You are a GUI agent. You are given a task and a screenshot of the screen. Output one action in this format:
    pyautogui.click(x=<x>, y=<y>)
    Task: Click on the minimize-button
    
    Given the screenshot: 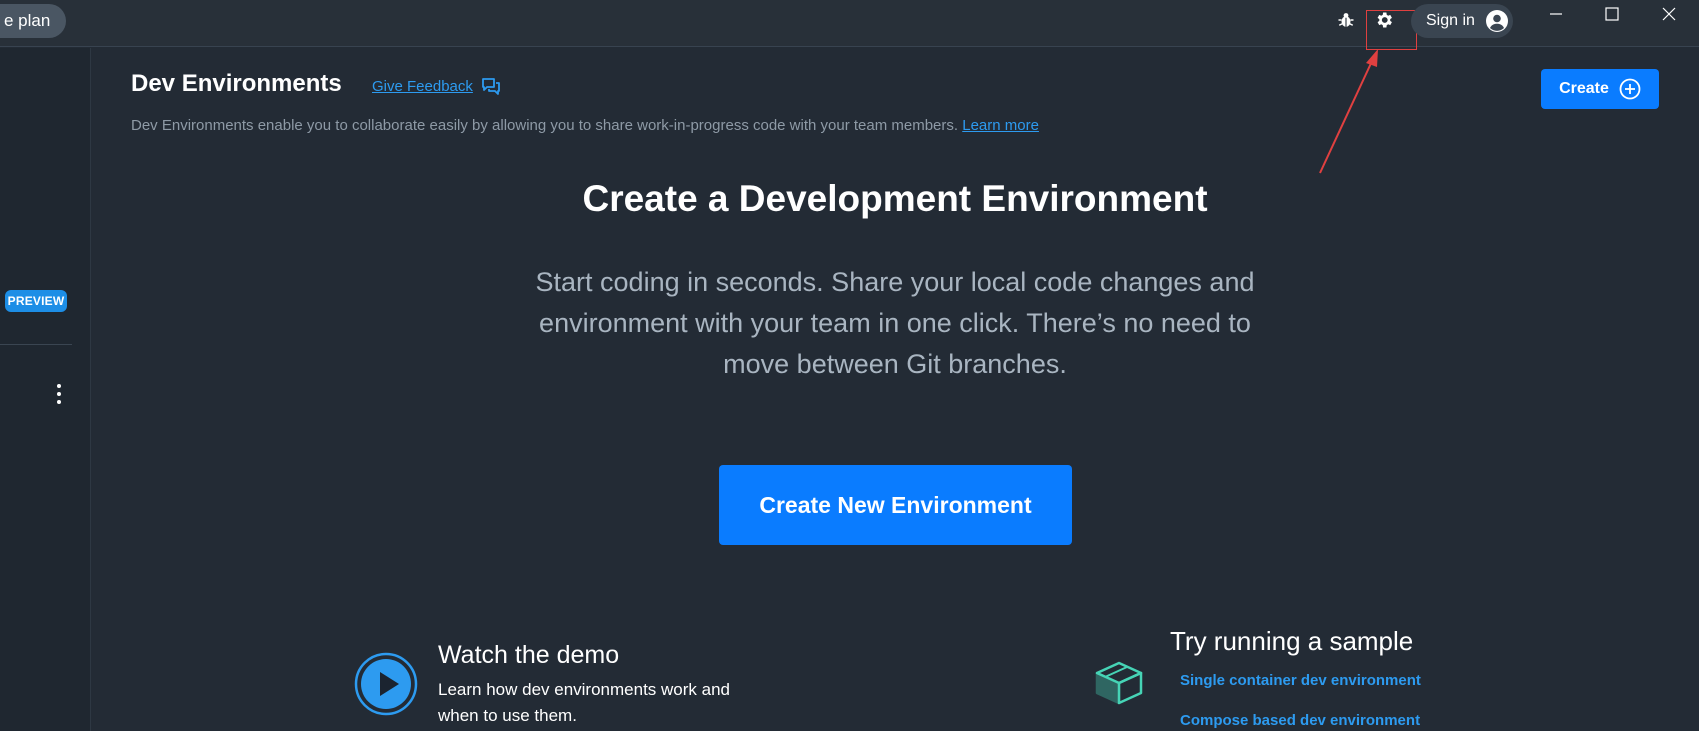 What is the action you would take?
    pyautogui.click(x=1556, y=14)
    